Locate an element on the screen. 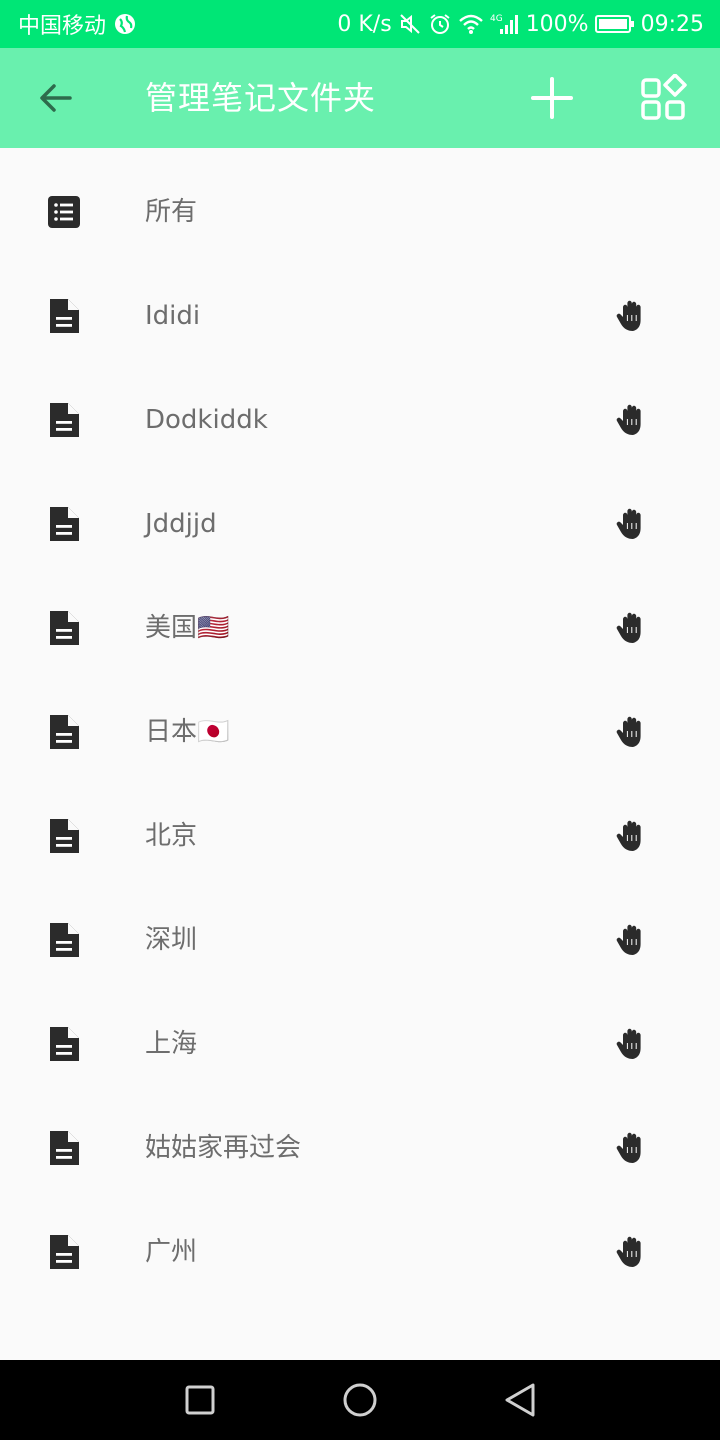  battery-icon is located at coordinates (614, 24).